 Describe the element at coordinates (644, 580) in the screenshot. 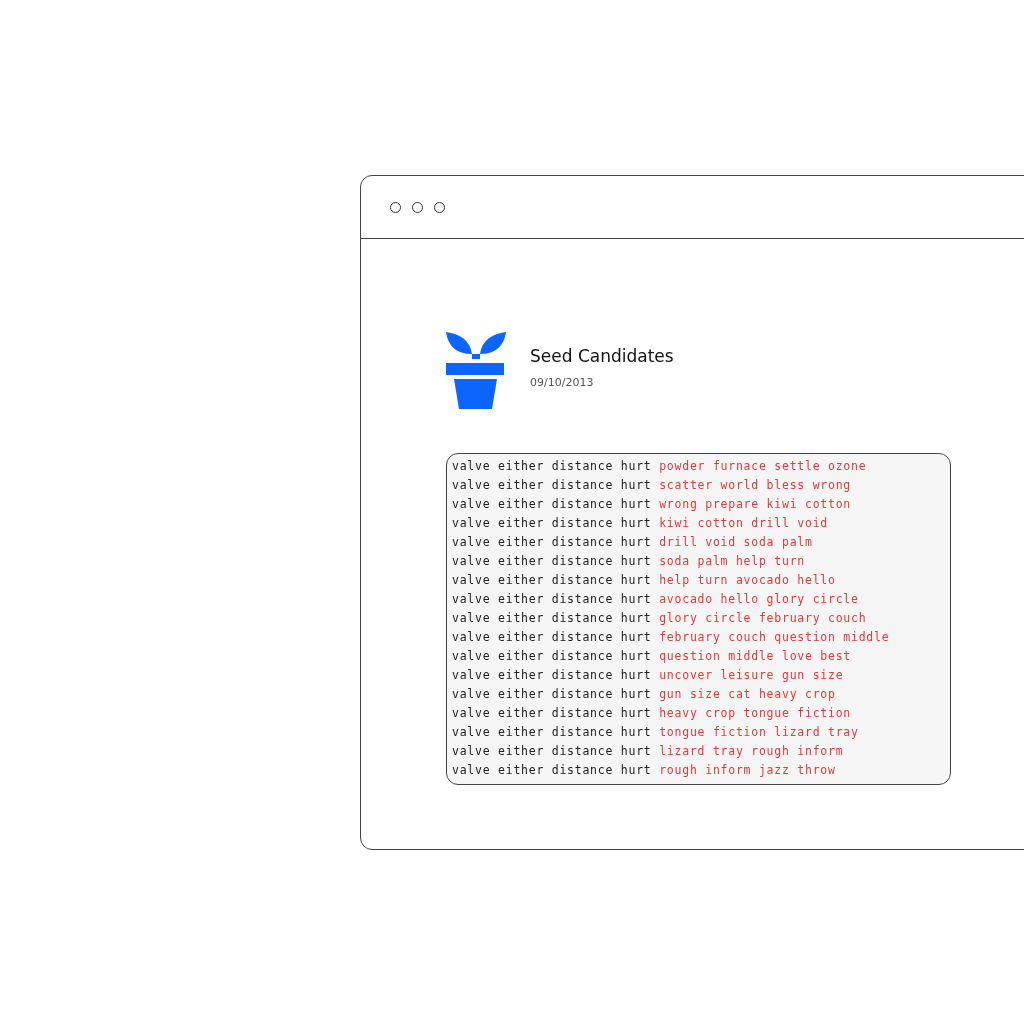

I see `code-line: valve either distance hurt help turn avocado hello` at that location.